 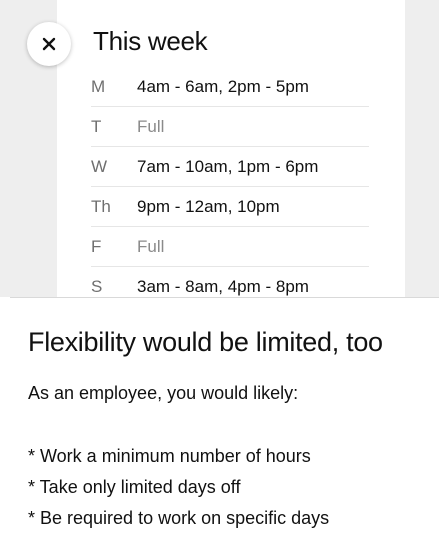 What do you see at coordinates (96, 246) in the screenshot?
I see `day-label: F` at bounding box center [96, 246].